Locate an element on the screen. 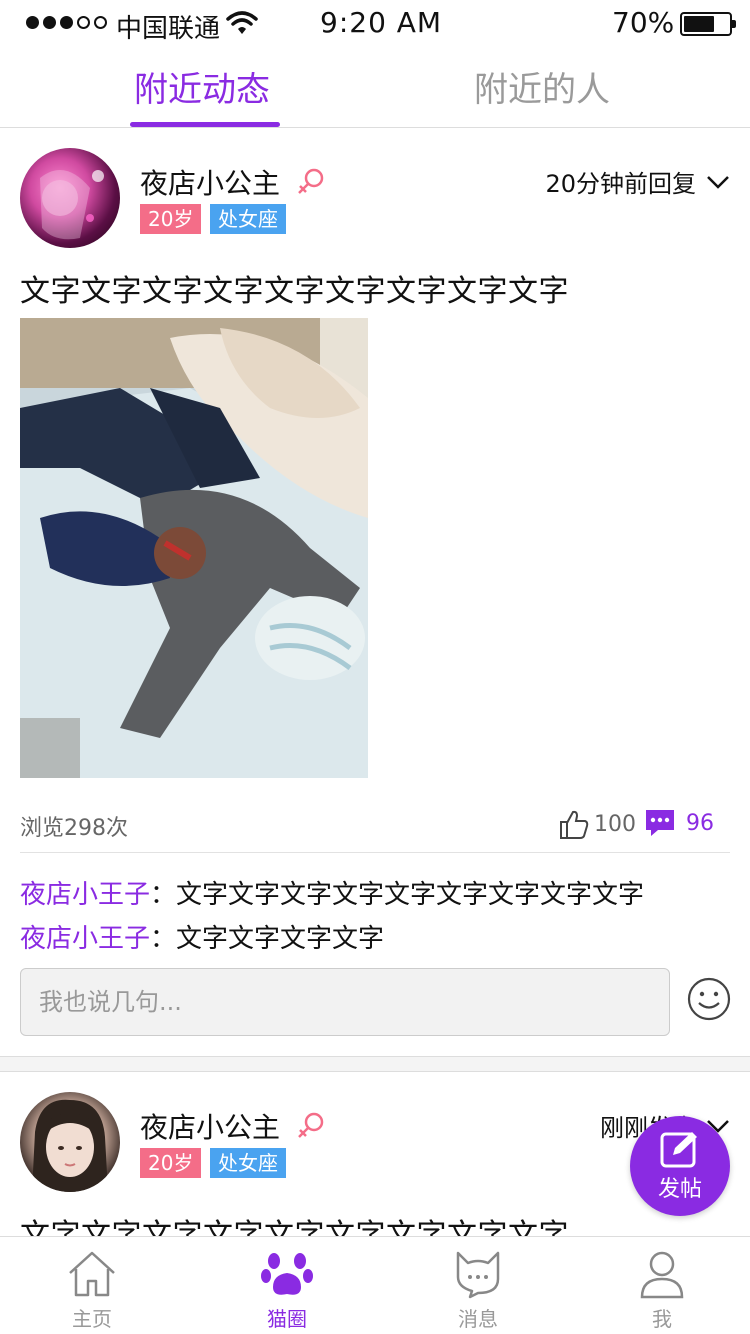 This screenshot has height=1334, width=750. nav-messages: 消息 is located at coordinates (478, 1290).